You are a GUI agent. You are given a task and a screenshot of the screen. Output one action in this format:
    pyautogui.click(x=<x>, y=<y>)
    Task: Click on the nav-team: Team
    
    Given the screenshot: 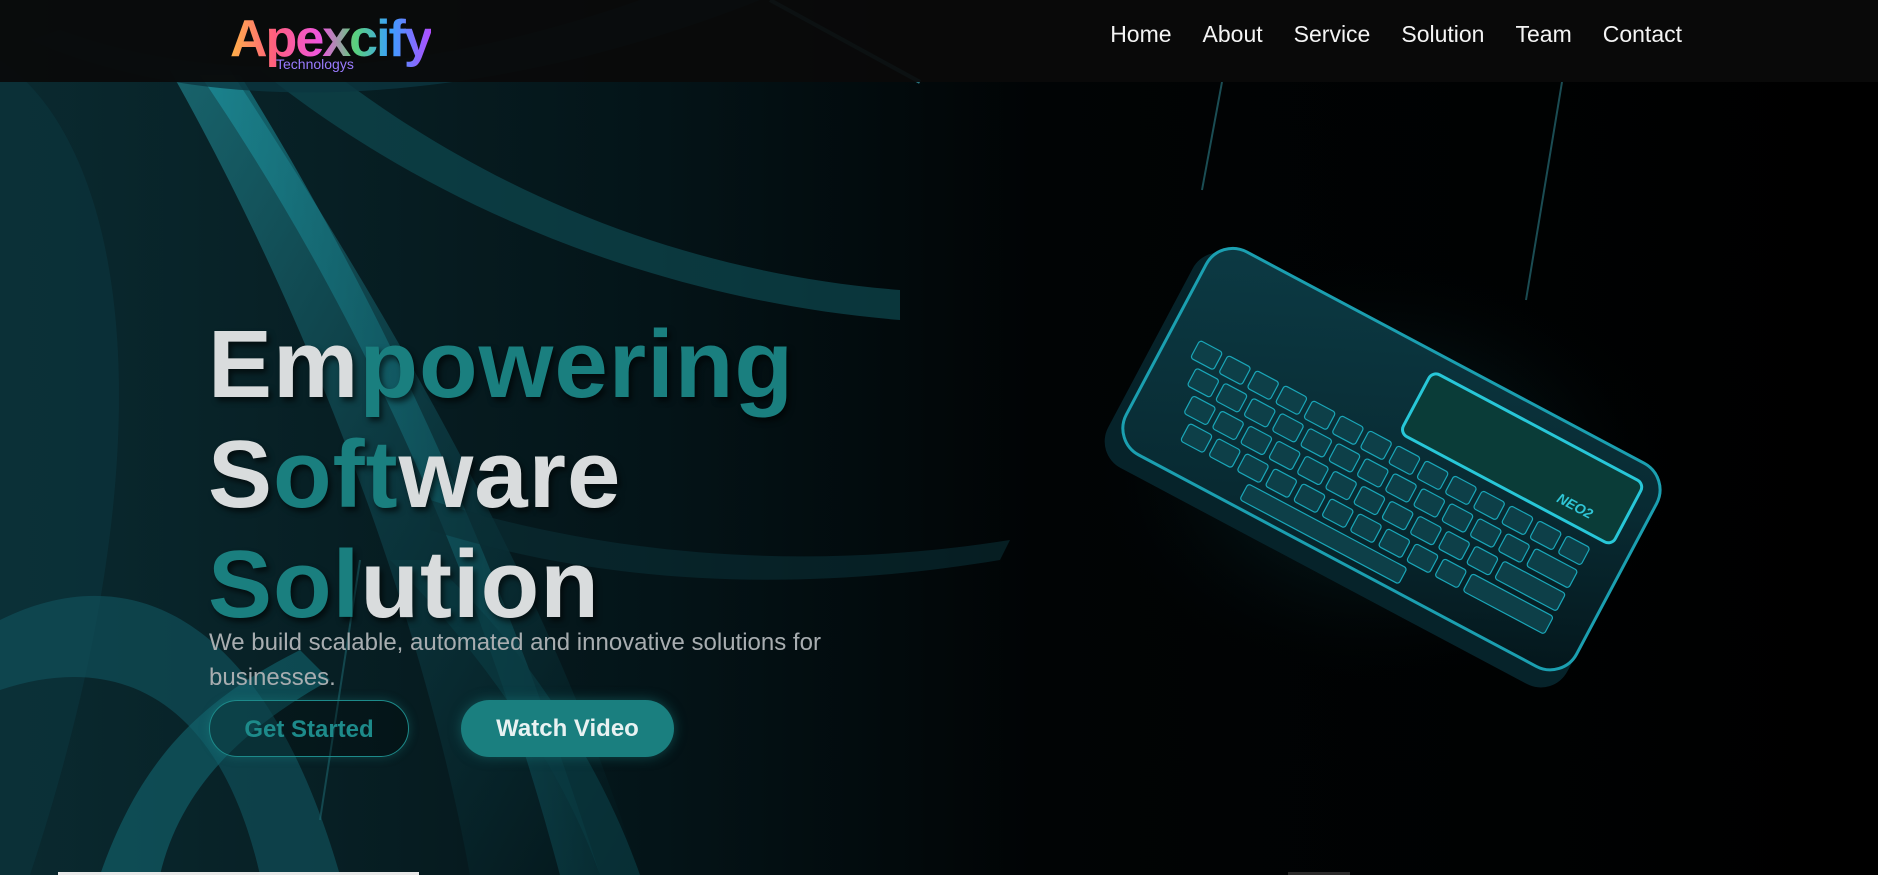 What is the action you would take?
    pyautogui.click(x=1543, y=34)
    